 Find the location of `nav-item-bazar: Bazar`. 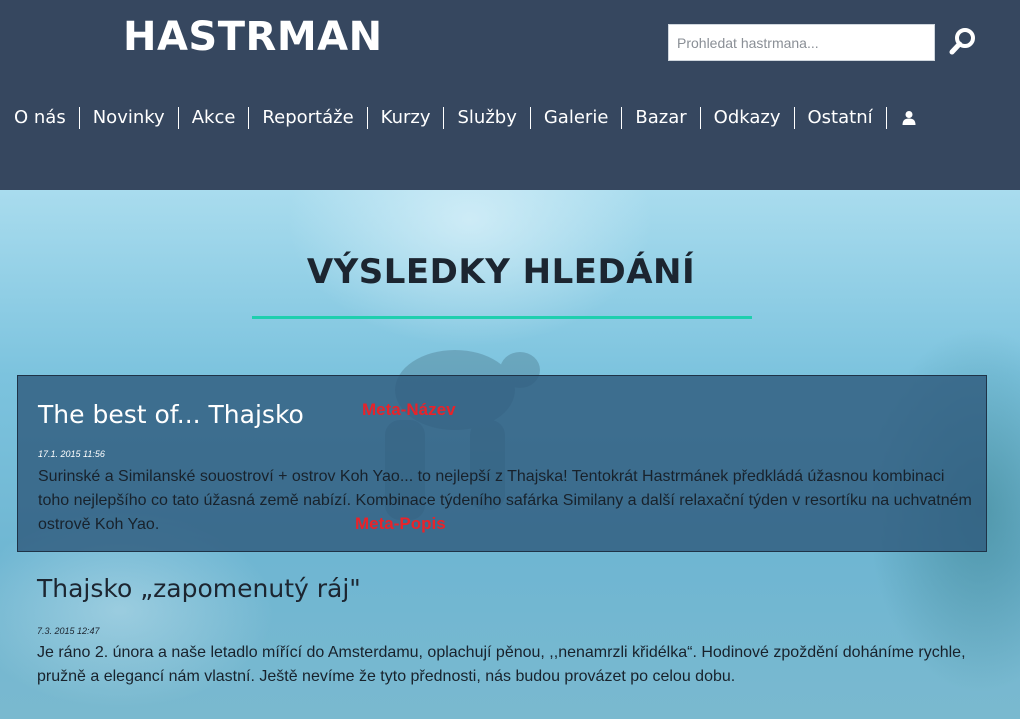

nav-item-bazar: Bazar is located at coordinates (660, 118).